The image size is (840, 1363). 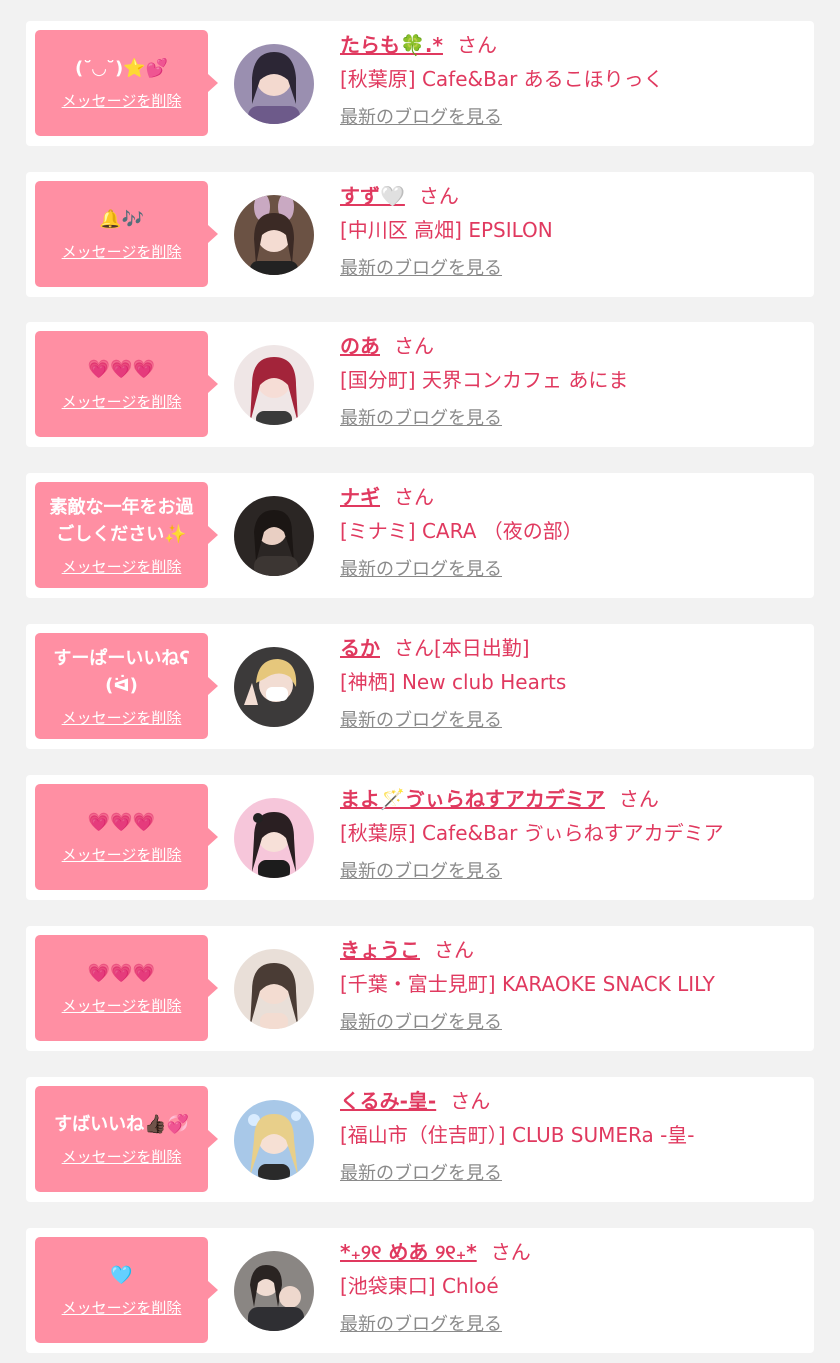 I want to click on message-bubble: 素敵な一年をお過ごしください✨ メッセージを削除, so click(x=126, y=535).